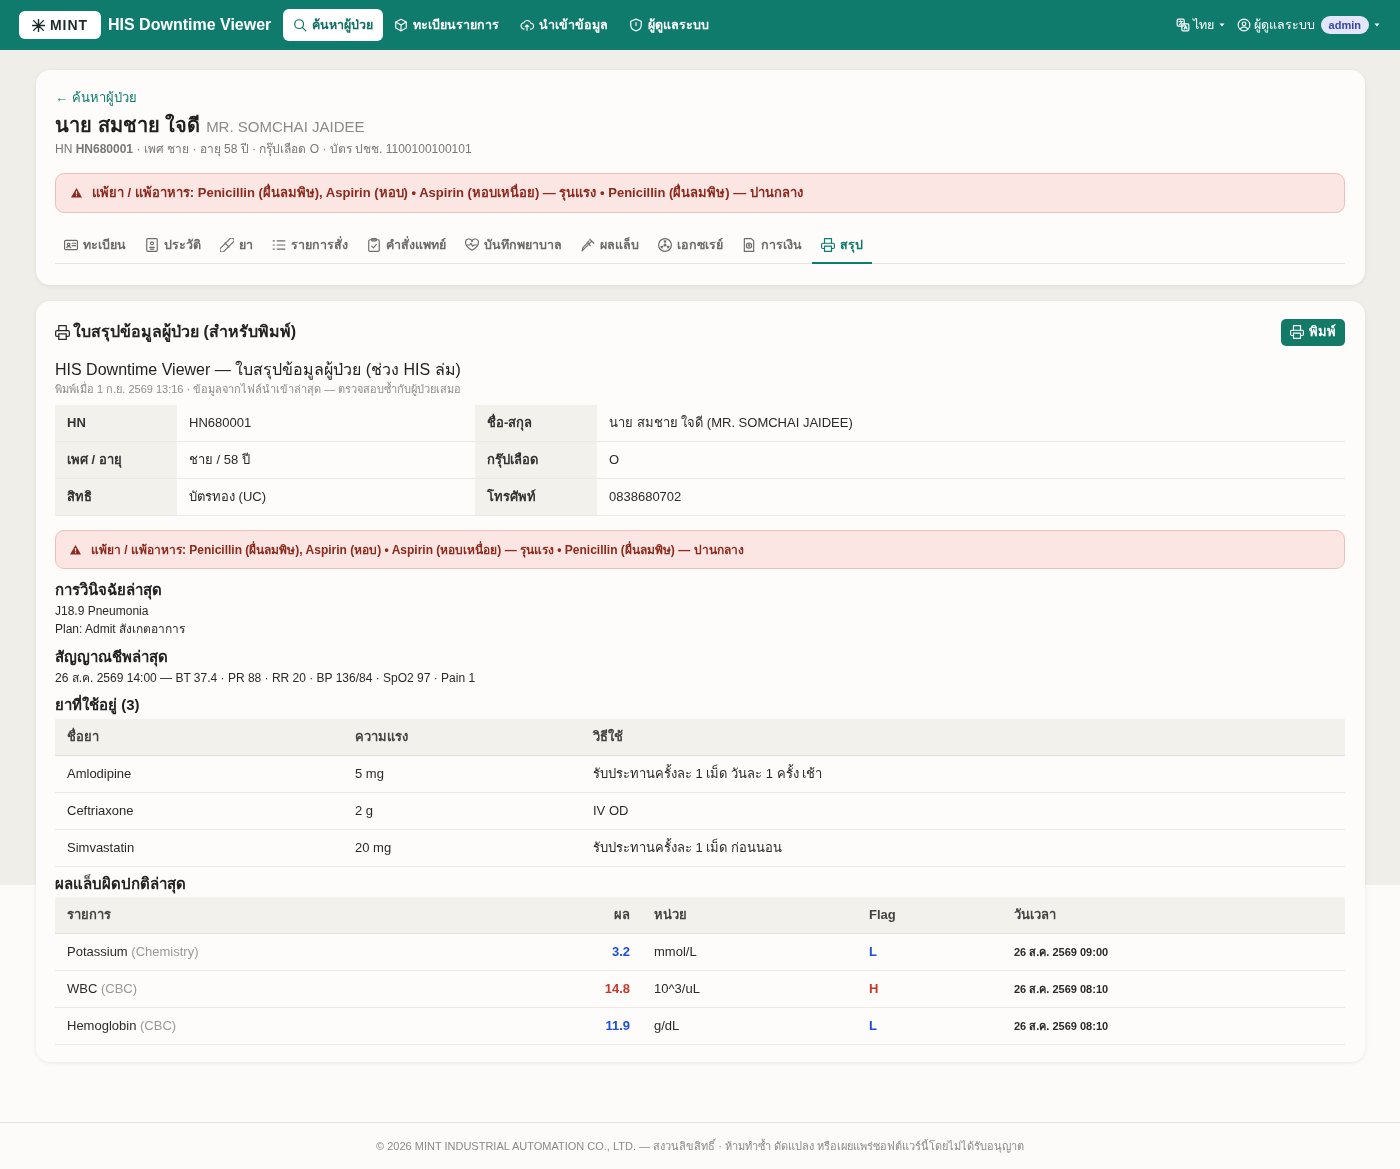 Image resolution: width=1400 pixels, height=1169 pixels. What do you see at coordinates (611, 952) in the screenshot?
I see `lab-result: 3.2` at bounding box center [611, 952].